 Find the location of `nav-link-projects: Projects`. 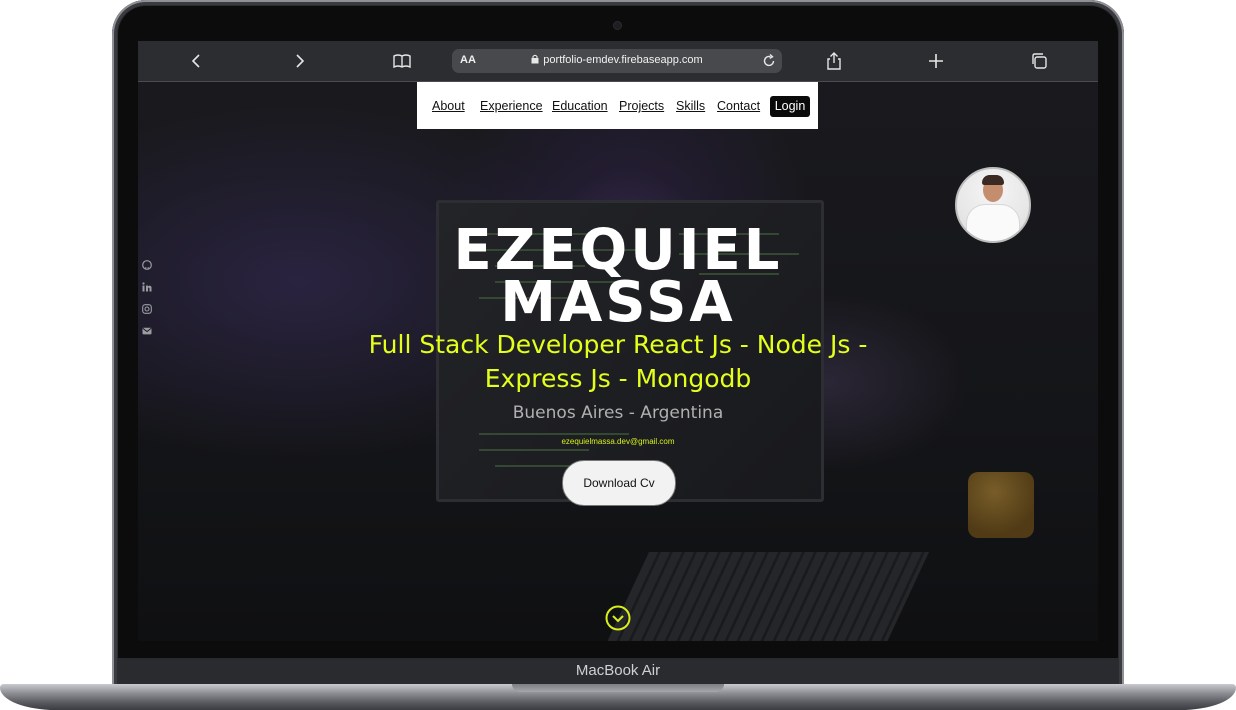

nav-link-projects: Projects is located at coordinates (641, 106).